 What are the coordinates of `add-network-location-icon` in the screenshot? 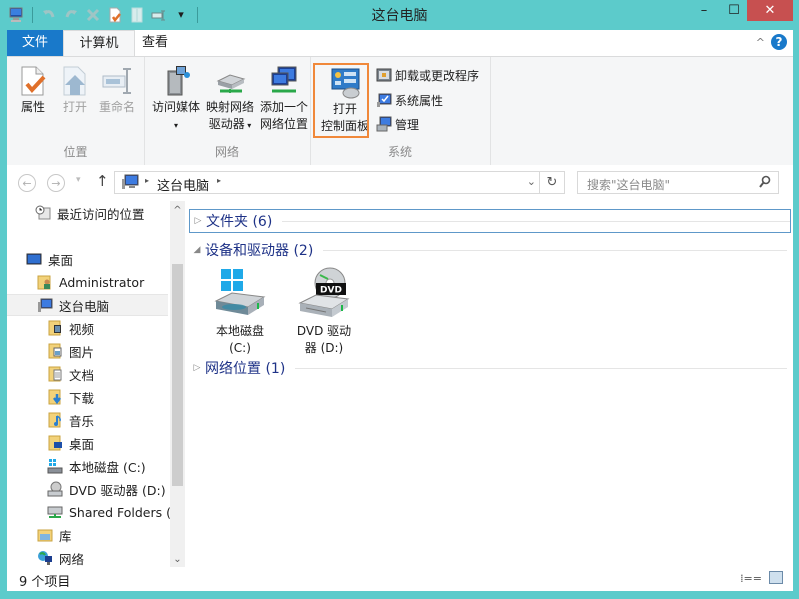 It's located at (284, 81).